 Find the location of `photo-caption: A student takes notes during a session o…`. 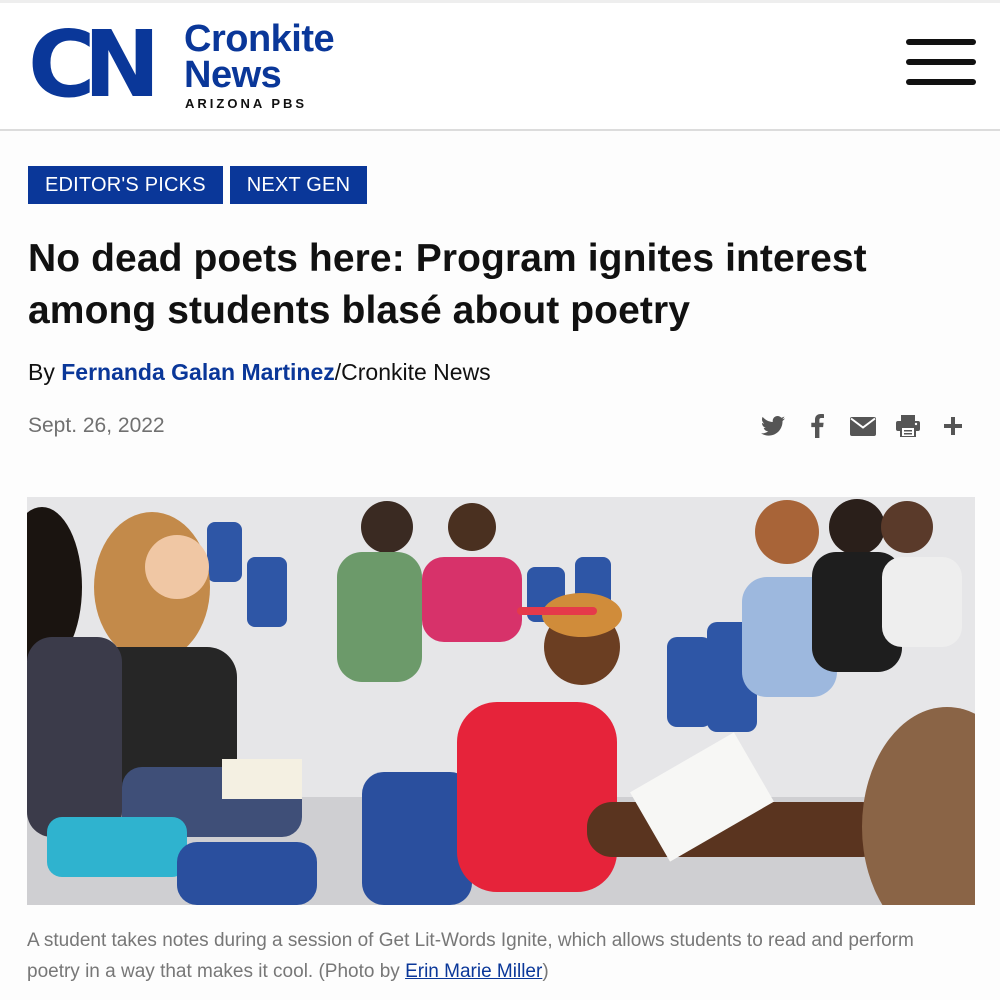

photo-caption: A student takes notes during a session o… is located at coordinates (492, 956).